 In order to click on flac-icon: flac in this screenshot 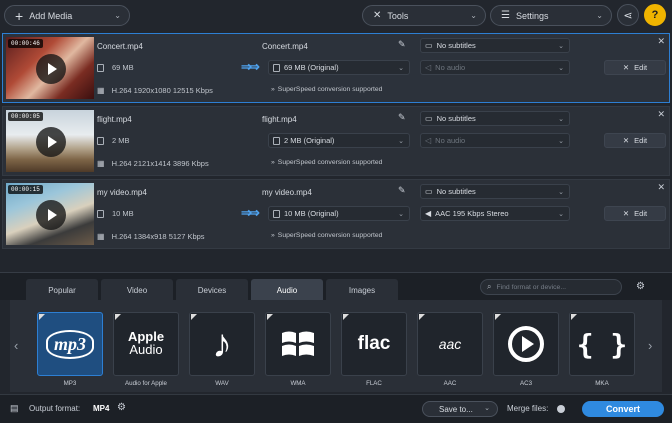, I will do `click(374, 343)`.